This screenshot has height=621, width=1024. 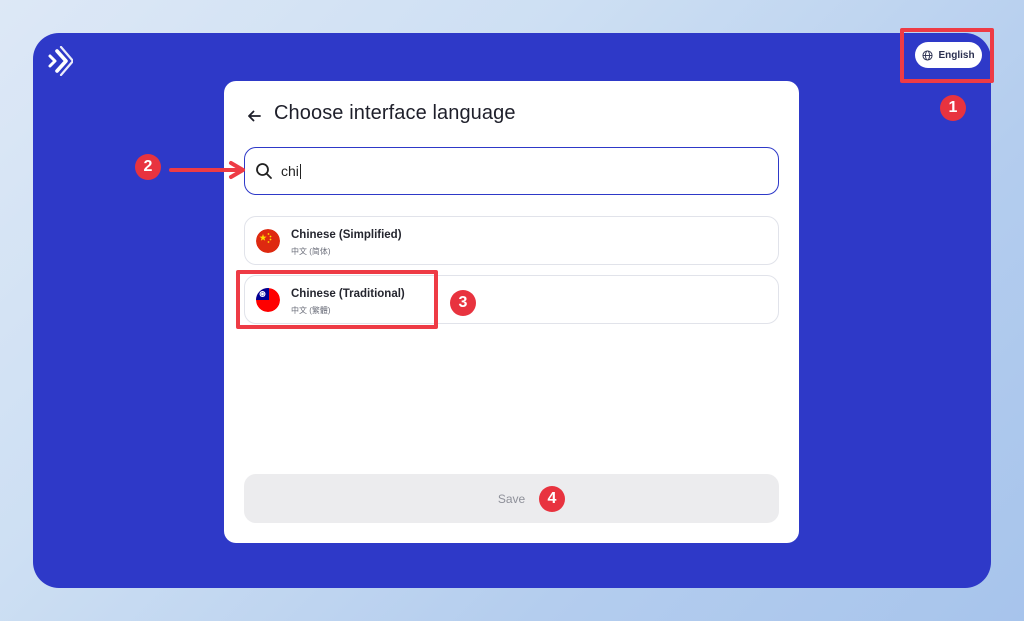 What do you see at coordinates (148, 167) in the screenshot?
I see `step-badge-2: 2` at bounding box center [148, 167].